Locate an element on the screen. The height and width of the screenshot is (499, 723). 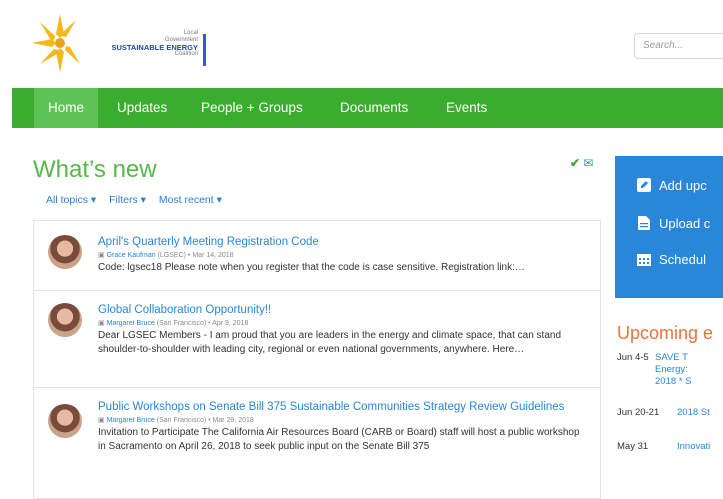
event-title-link: Innovati is located at coordinates (693, 447).